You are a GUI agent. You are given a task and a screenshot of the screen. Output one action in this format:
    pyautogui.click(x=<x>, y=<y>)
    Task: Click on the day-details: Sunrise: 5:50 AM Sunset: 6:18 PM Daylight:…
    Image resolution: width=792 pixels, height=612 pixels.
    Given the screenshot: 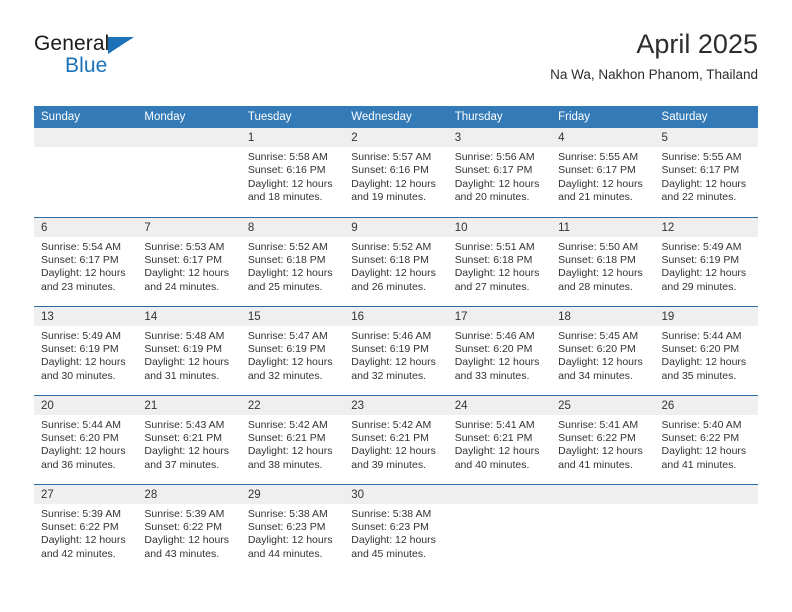 What is the action you would take?
    pyautogui.click(x=602, y=266)
    